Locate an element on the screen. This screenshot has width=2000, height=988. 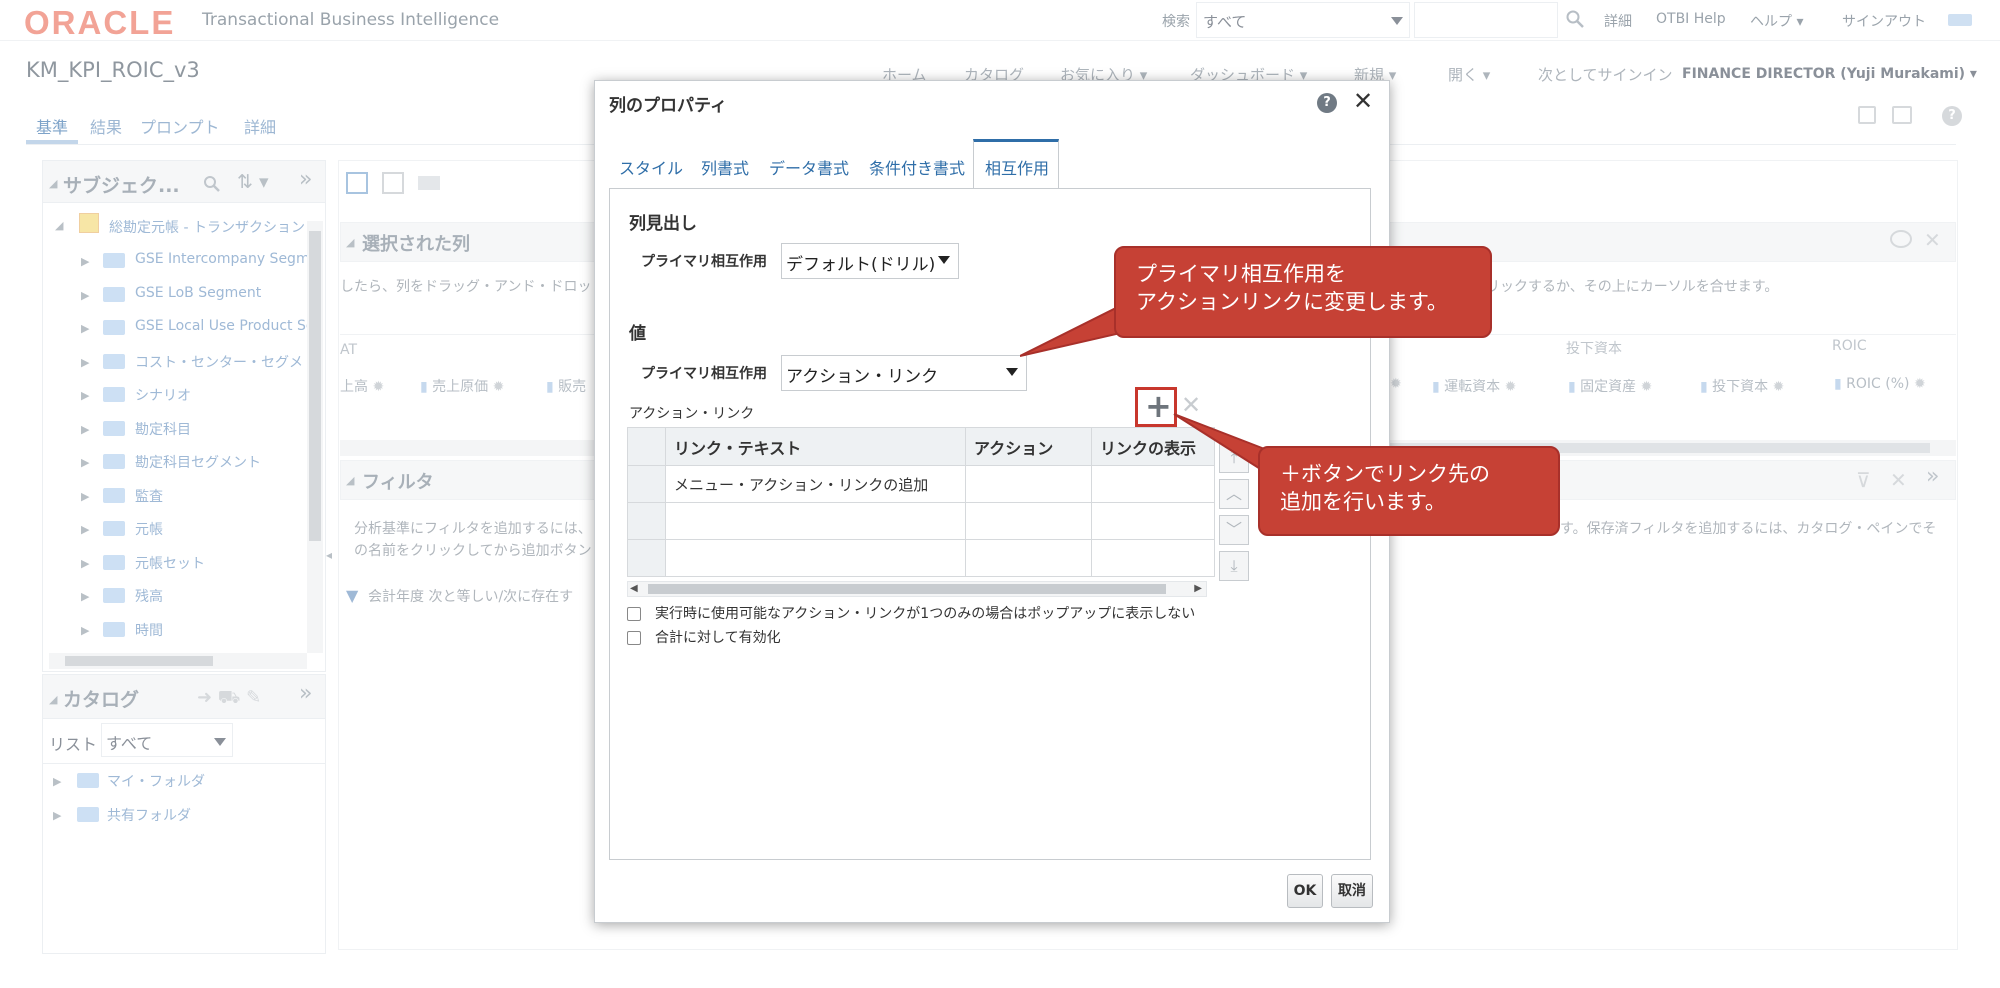
move-up-button: ︿ is located at coordinates (1234, 494).